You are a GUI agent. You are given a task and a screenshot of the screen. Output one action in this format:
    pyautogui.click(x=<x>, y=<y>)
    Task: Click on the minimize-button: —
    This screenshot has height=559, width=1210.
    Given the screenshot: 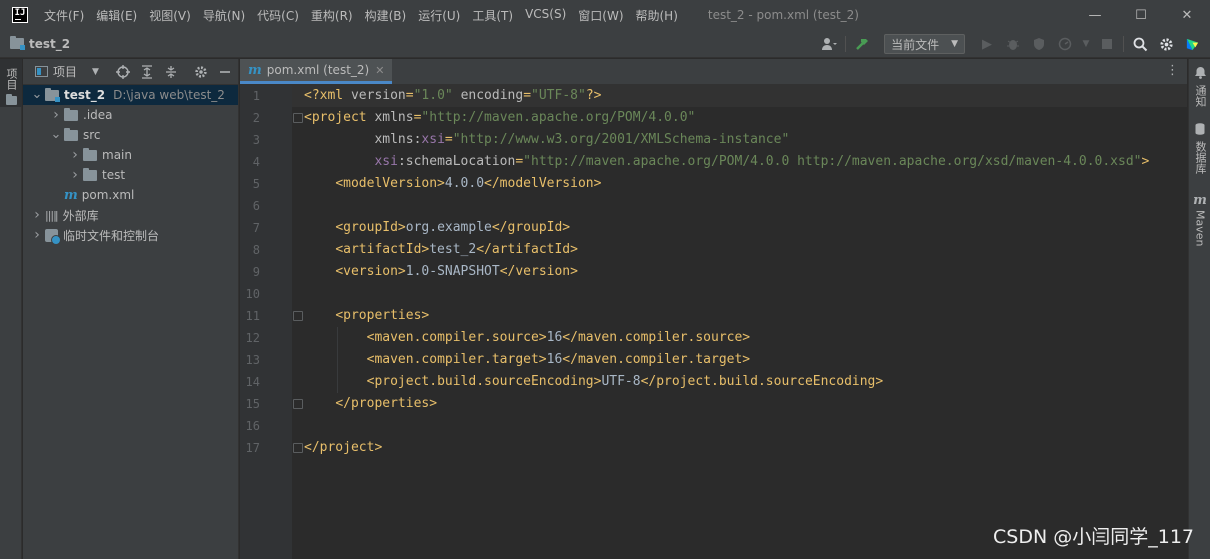 What is the action you would take?
    pyautogui.click(x=1095, y=15)
    